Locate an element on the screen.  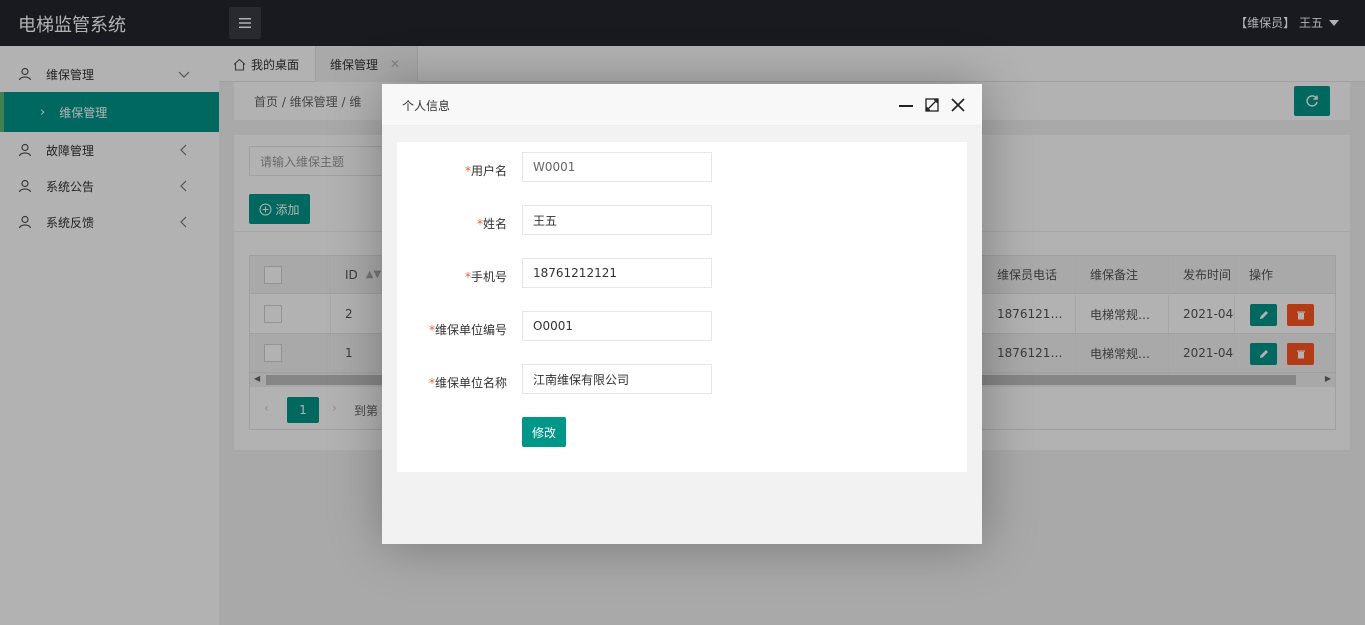
maximize-icon is located at coordinates (932, 105).